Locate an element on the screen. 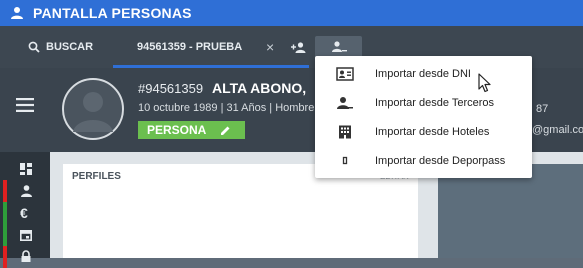 The image size is (583, 268). menu-item-label: Importar desde Deporpass is located at coordinates (440, 161).